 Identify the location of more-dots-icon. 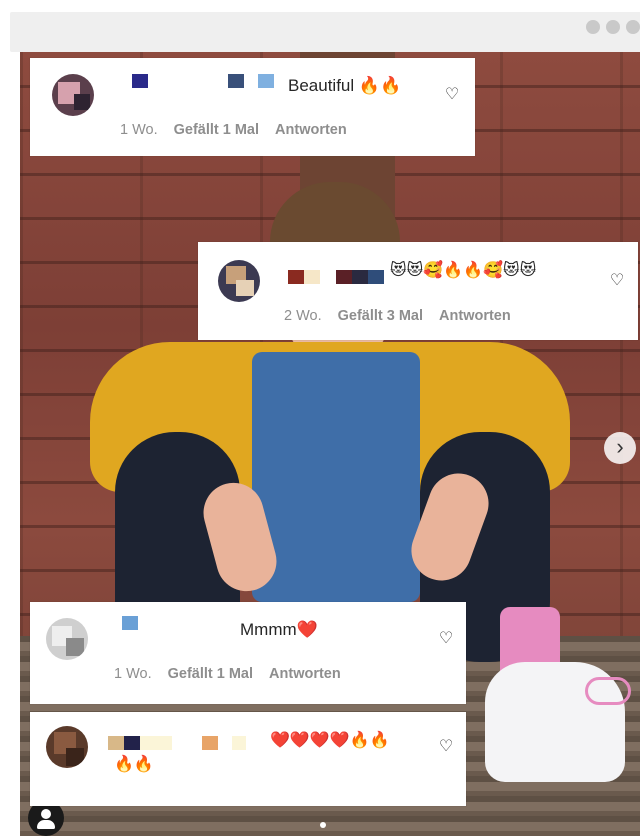
(613, 27).